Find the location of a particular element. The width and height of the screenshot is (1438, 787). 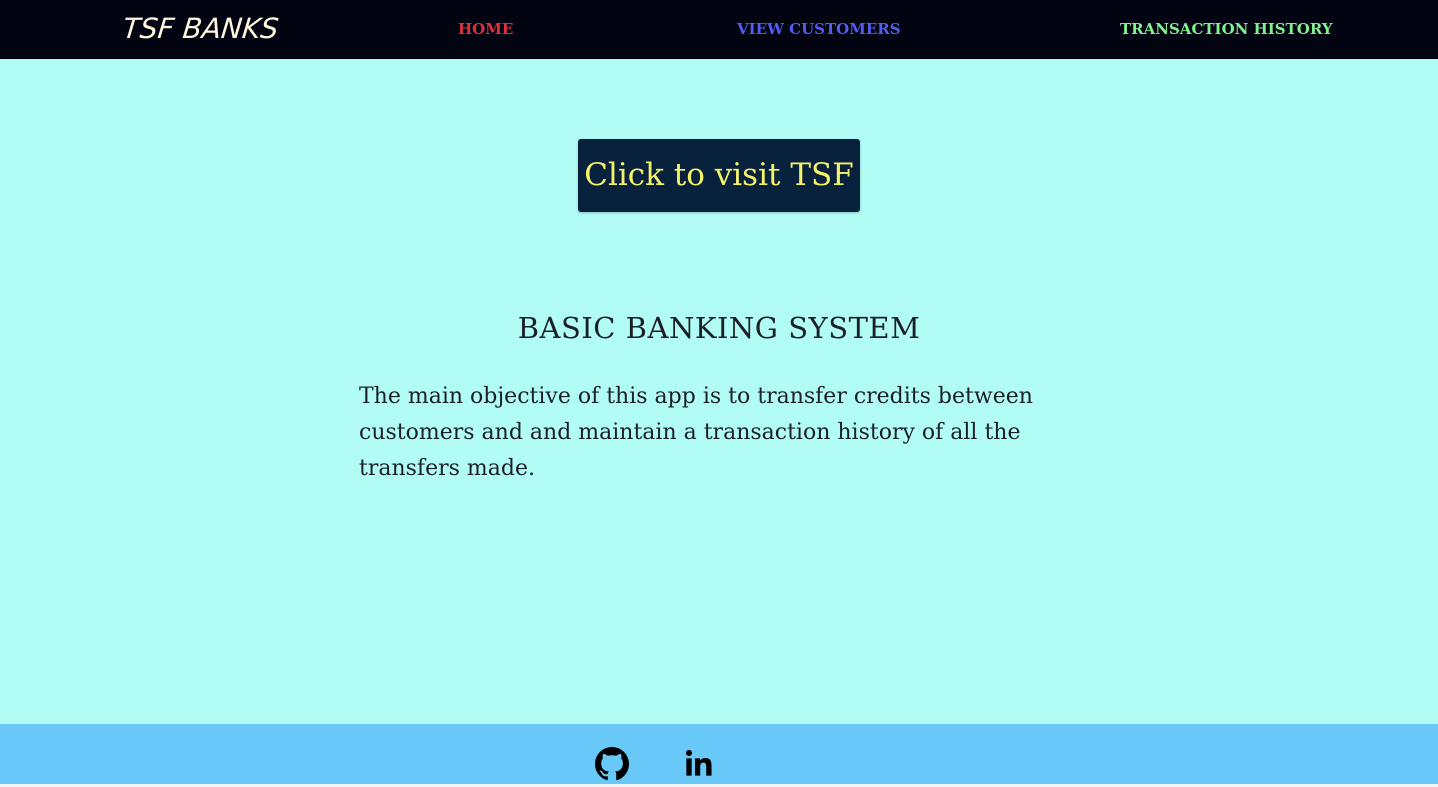

linkedin-link is located at coordinates (700, 764).